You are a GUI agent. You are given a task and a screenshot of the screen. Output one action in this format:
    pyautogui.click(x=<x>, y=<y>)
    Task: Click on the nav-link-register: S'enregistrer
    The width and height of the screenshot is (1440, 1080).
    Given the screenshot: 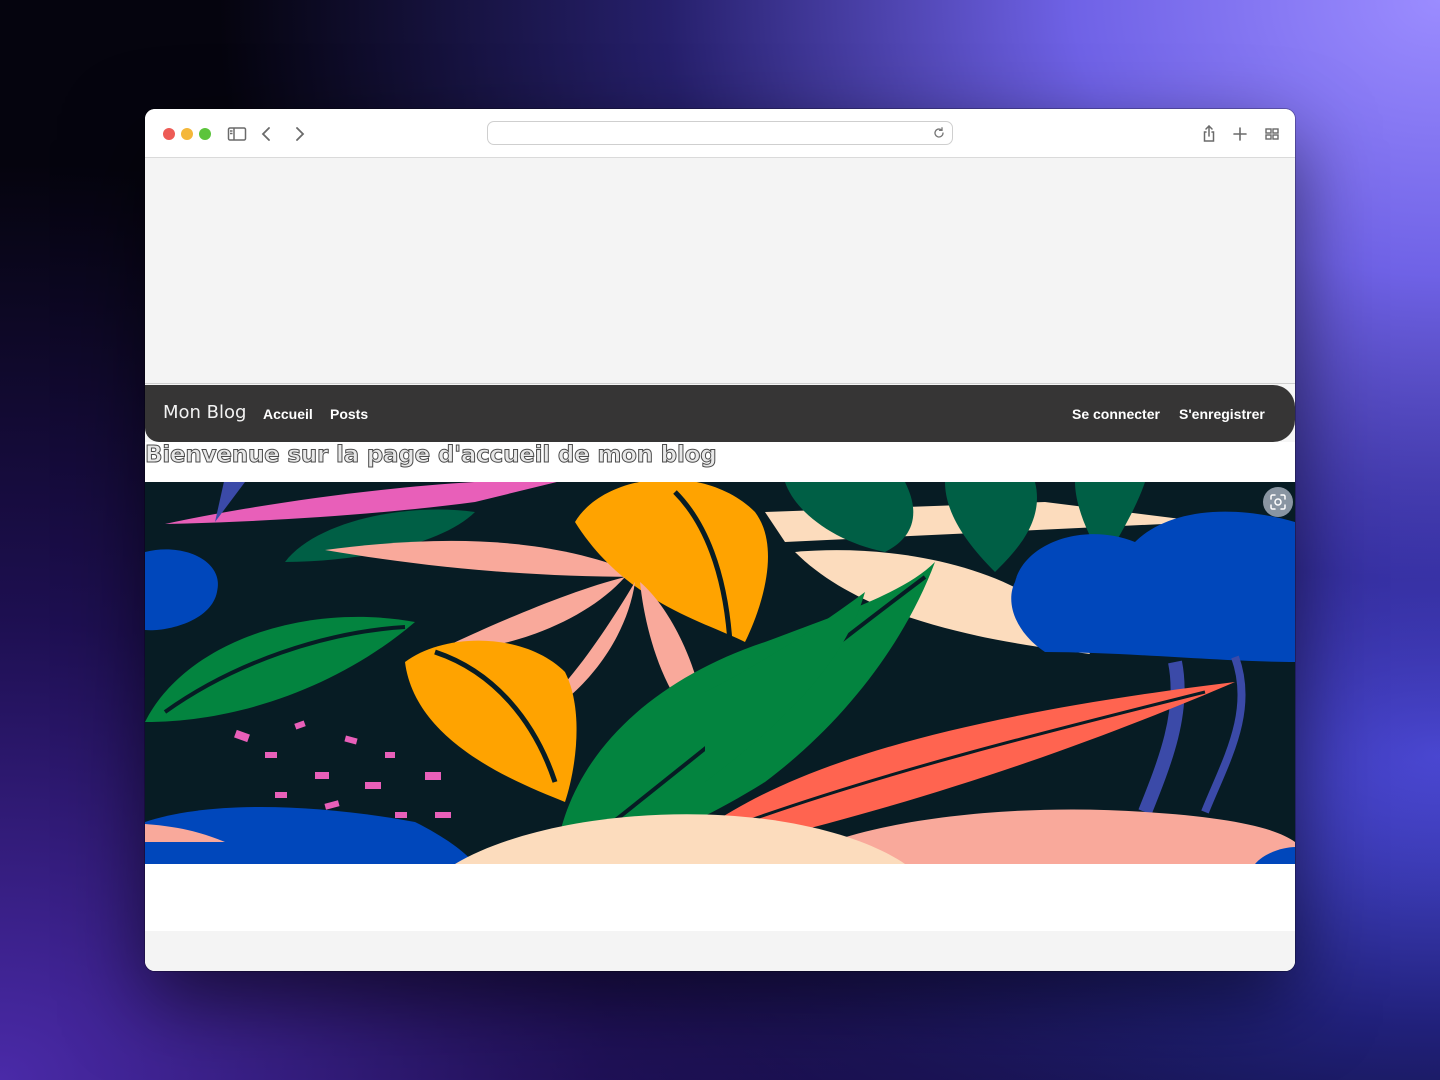 What is the action you would take?
    pyautogui.click(x=1222, y=414)
    